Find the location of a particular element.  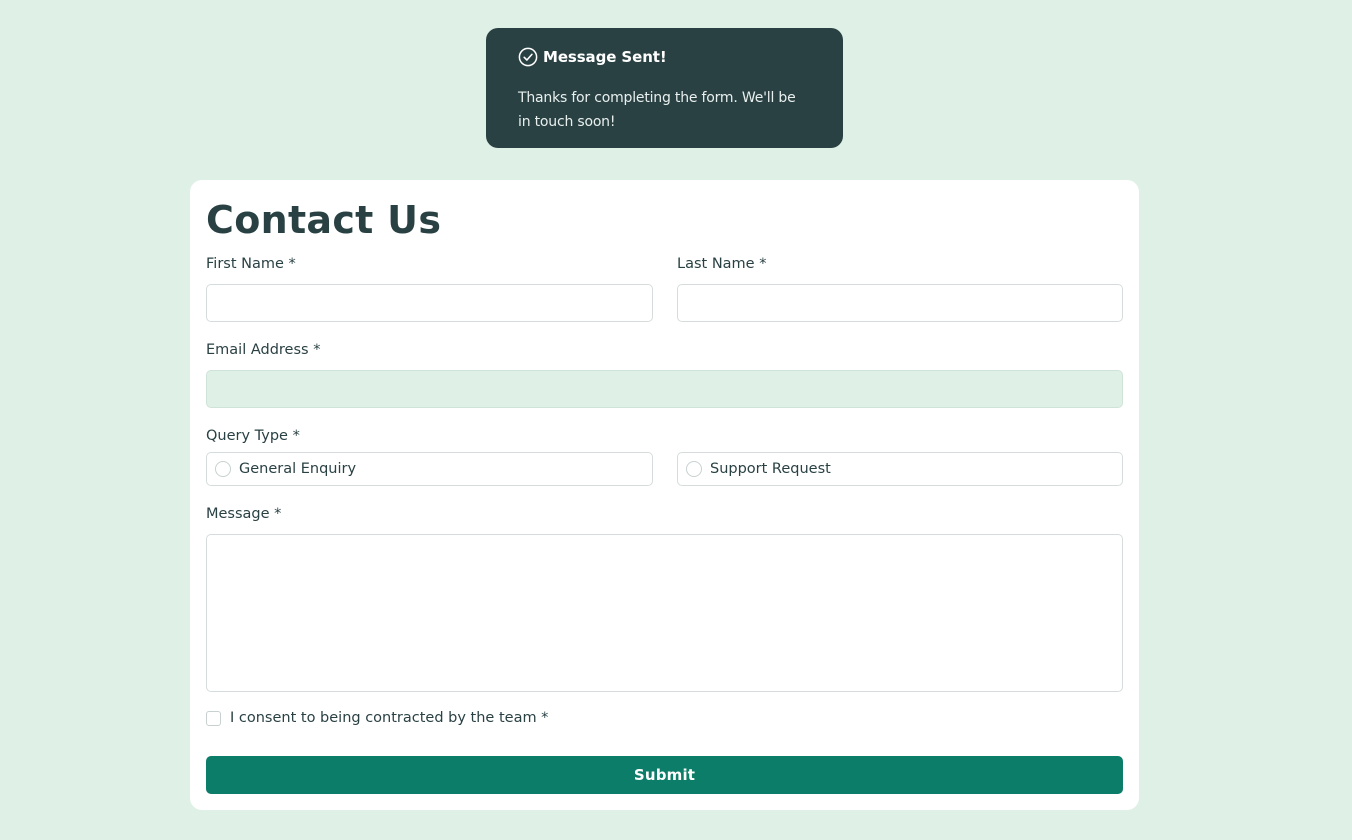

toast-header: Message Sent! is located at coordinates (664, 57).